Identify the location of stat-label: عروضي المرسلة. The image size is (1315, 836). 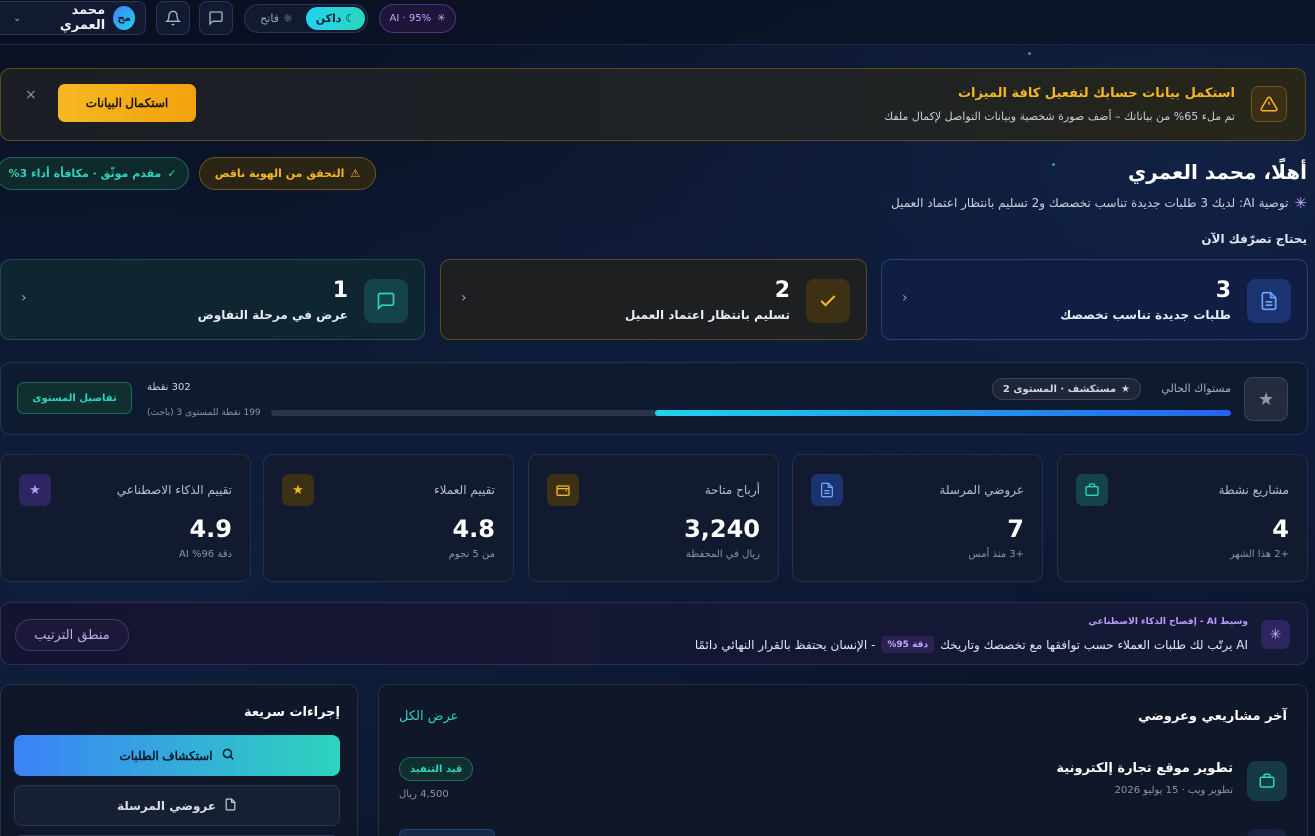
(981, 490).